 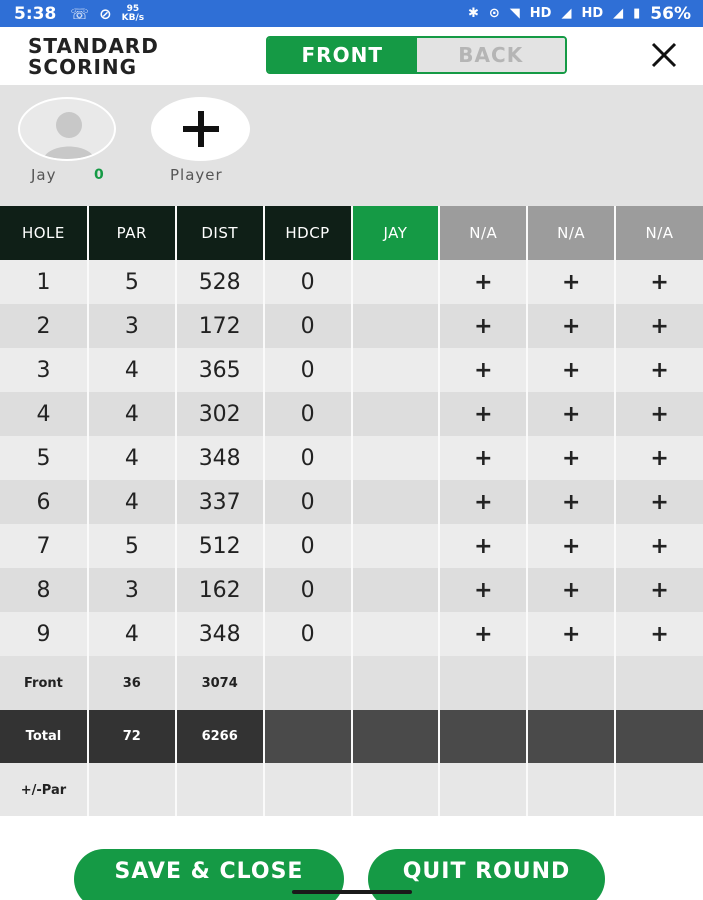 I want to click on add-player-button, so click(x=200, y=129).